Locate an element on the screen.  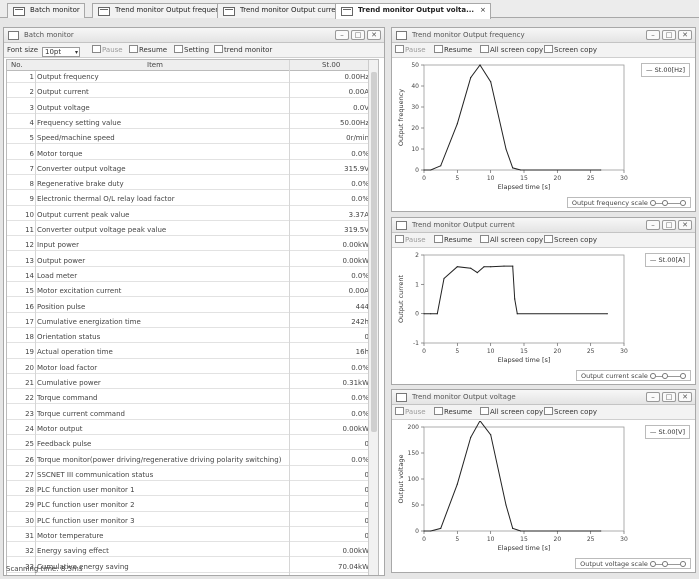
vertical-scrollbar is located at coordinates (373, 317).